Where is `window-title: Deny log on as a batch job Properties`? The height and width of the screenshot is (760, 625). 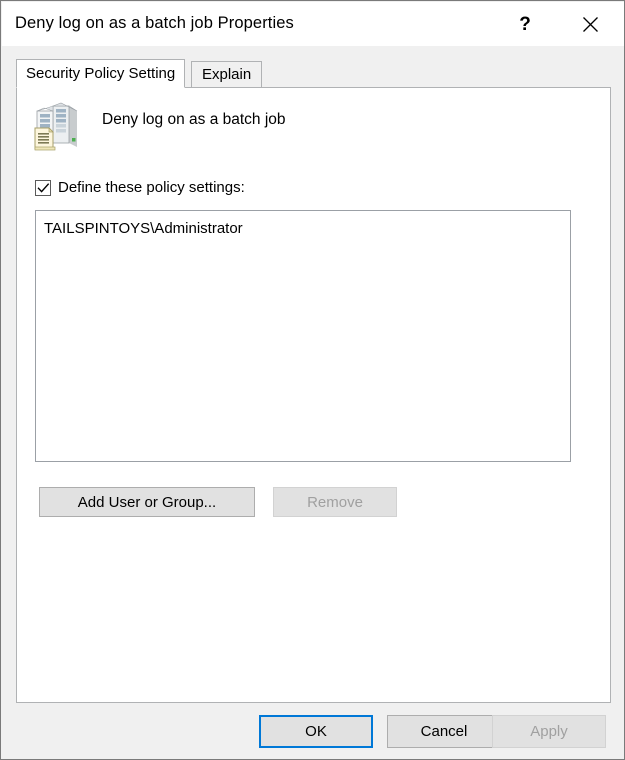 window-title: Deny log on as a batch job Properties is located at coordinates (154, 23).